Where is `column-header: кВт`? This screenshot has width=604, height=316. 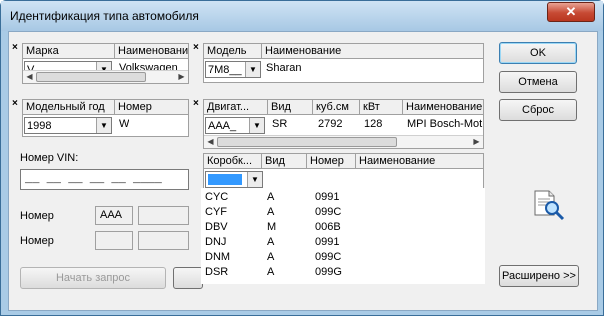
column-header: кВт is located at coordinates (381, 107).